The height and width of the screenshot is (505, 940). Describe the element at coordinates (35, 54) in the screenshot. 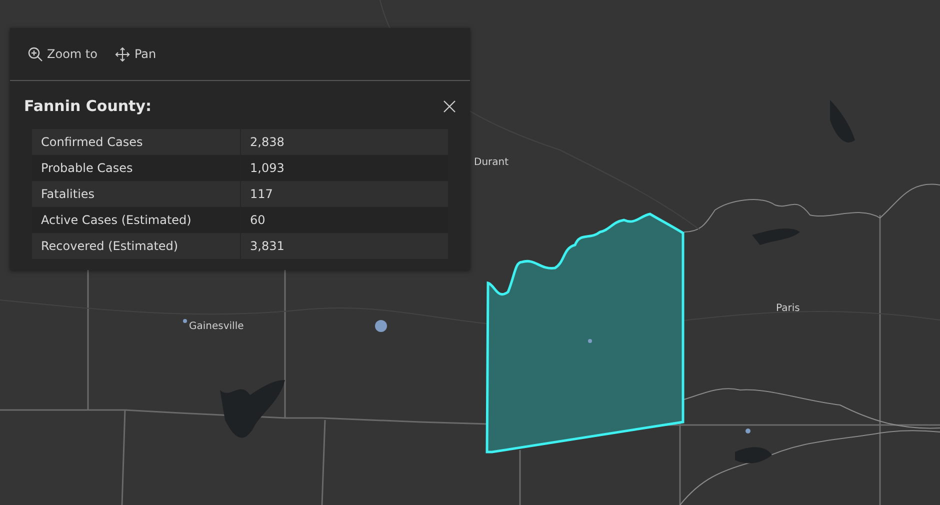

I see `zoom-in-icon` at that location.